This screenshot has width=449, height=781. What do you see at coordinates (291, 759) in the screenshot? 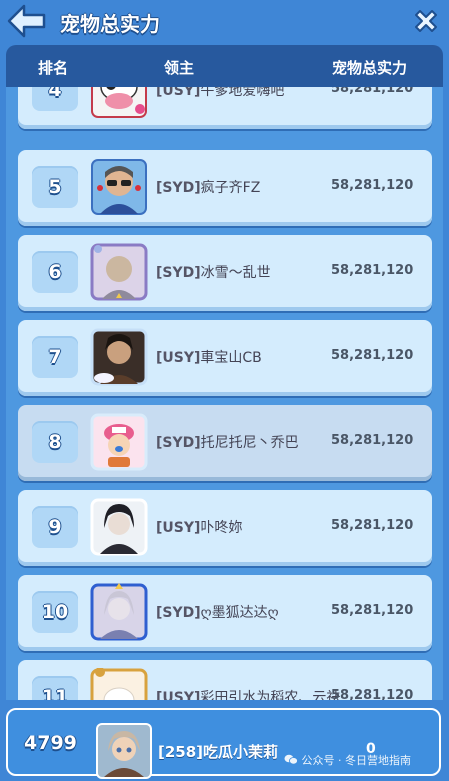
I see `wechat-icon` at bounding box center [291, 759].